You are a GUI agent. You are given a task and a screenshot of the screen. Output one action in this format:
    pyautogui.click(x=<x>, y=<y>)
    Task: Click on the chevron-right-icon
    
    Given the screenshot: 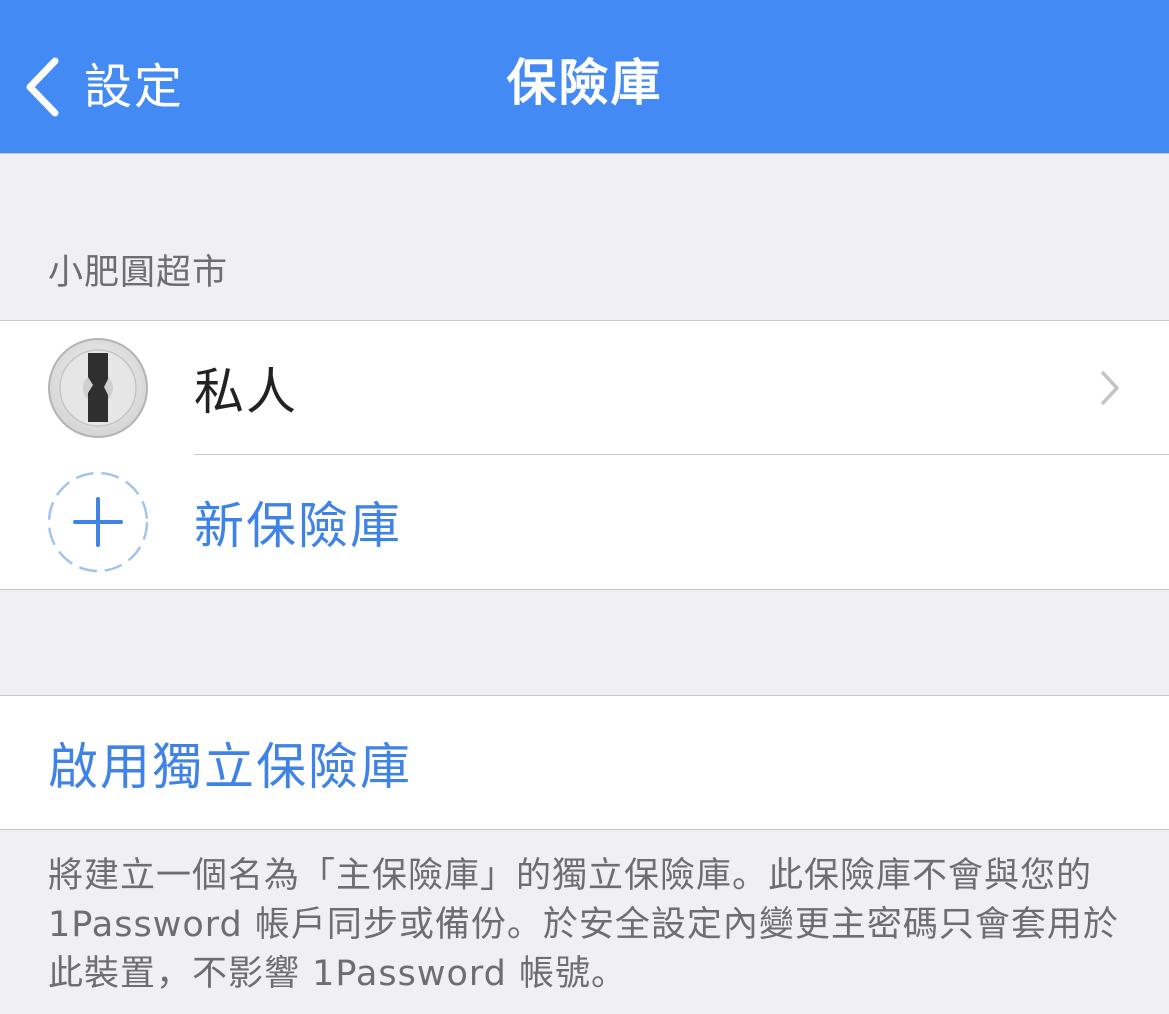 What is the action you would take?
    pyautogui.click(x=1110, y=388)
    